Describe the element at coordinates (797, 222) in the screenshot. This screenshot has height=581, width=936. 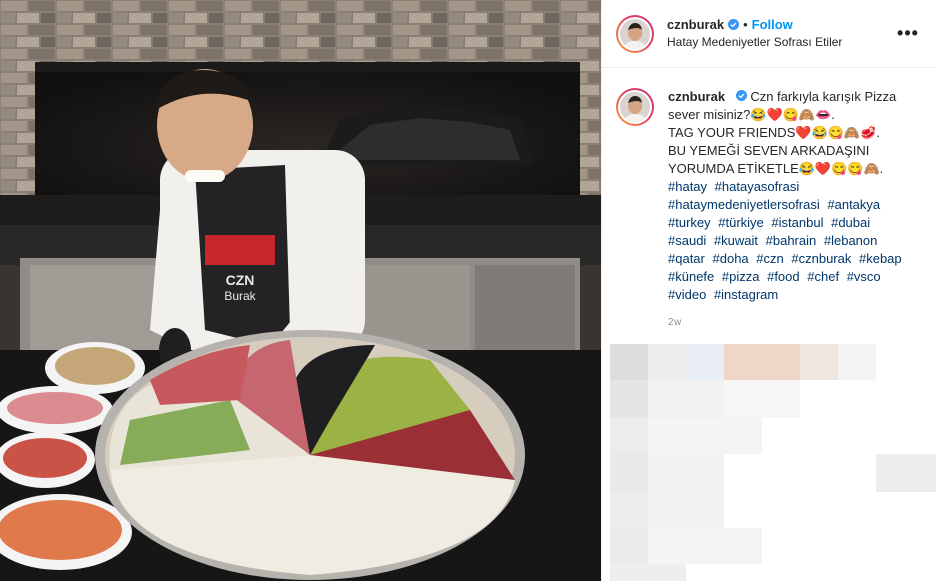
I see `hashtag-link: #istanbul` at that location.